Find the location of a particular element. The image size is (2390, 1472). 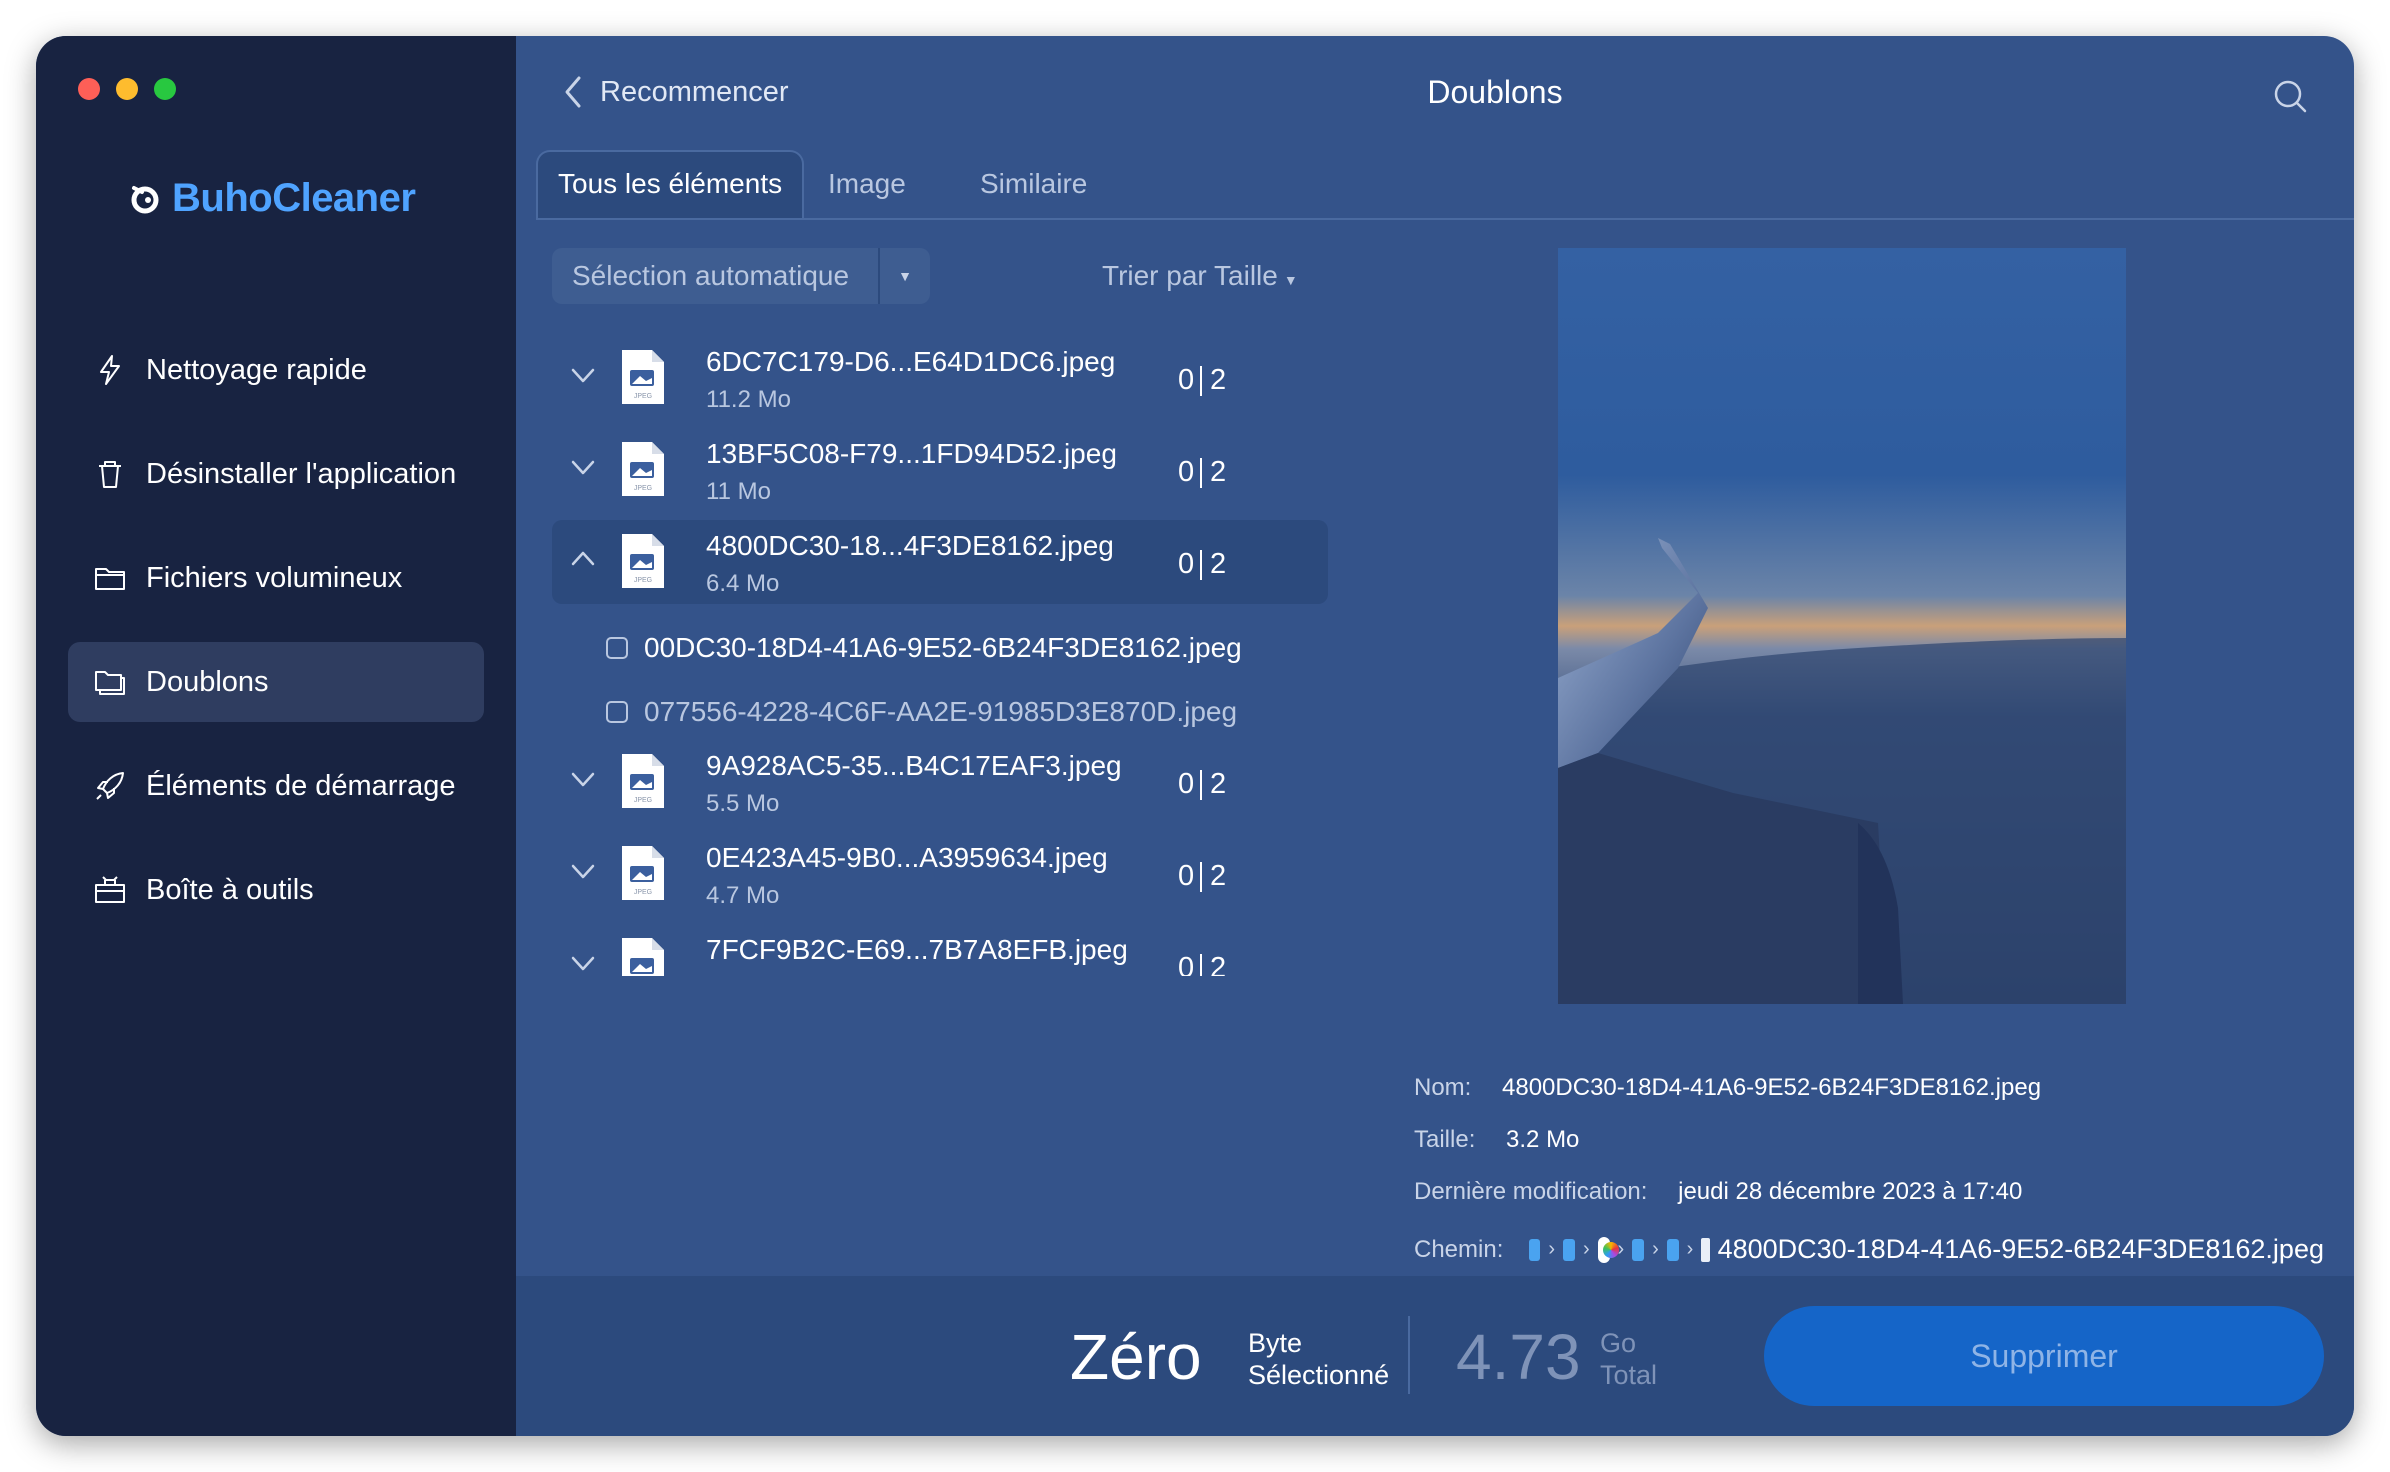

file-name: 6DC7C179-D6...E64D1DC6.jpeg is located at coordinates (911, 361).